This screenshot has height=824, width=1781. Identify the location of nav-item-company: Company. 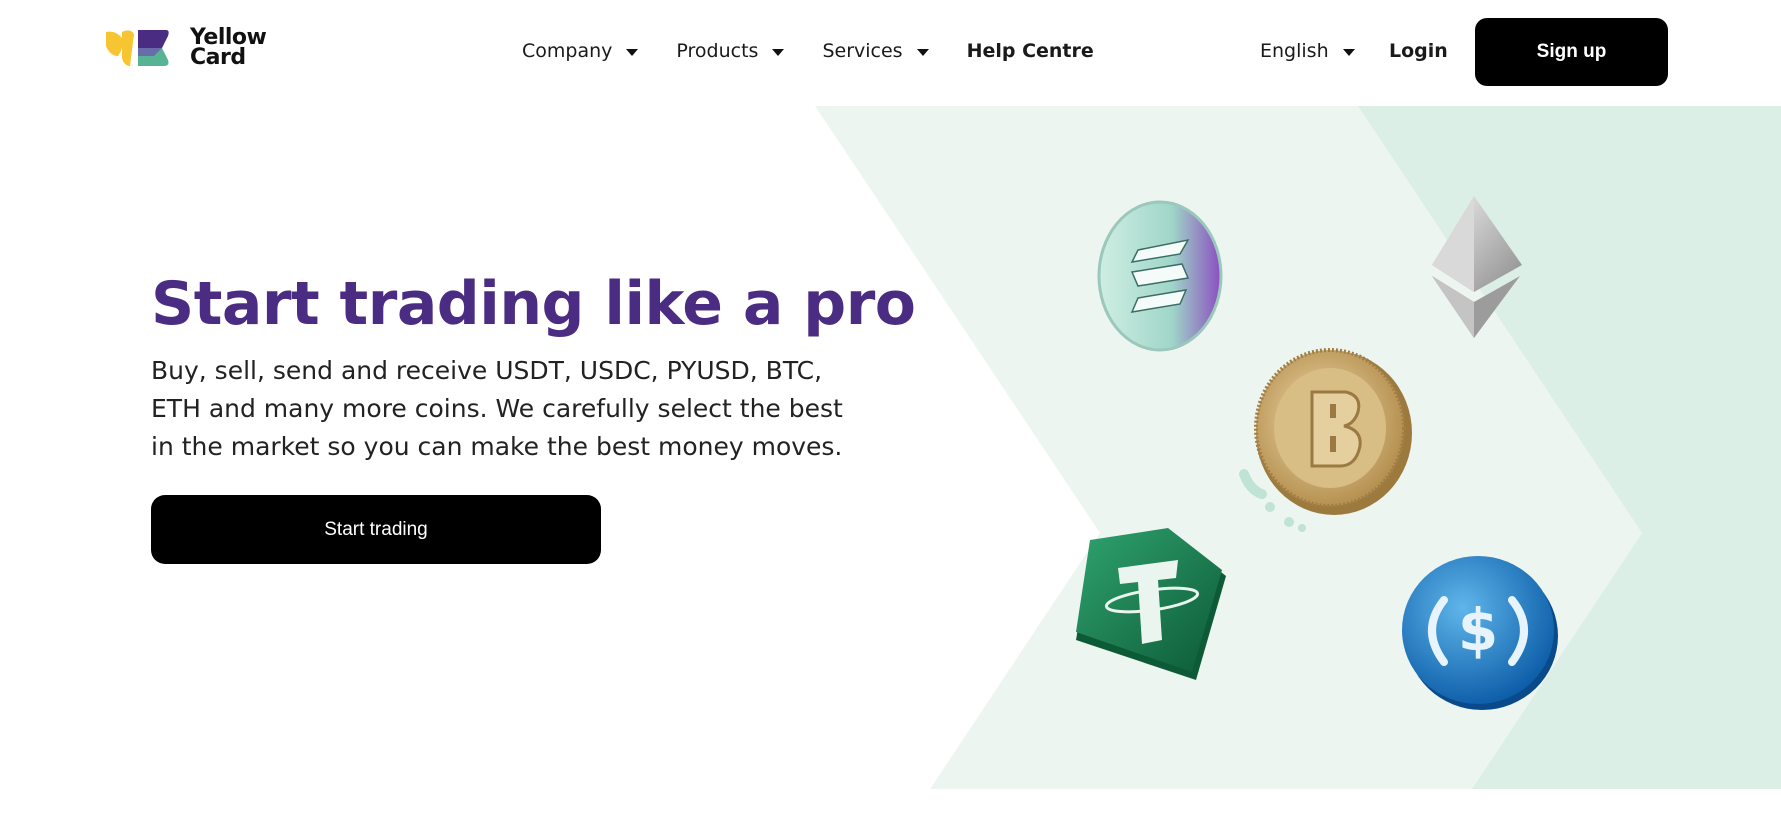
(580, 51).